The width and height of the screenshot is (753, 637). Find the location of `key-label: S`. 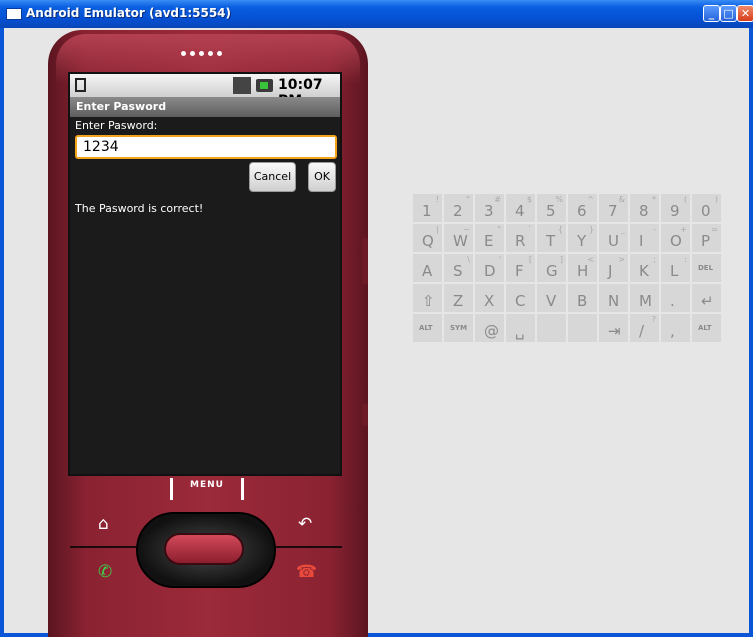

key-label: S is located at coordinates (458, 271).